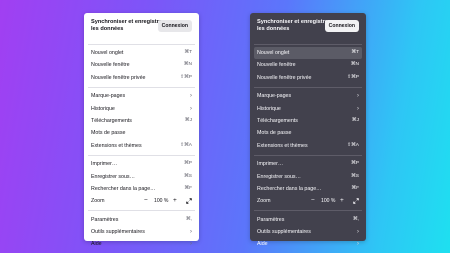 The height and width of the screenshot is (253, 450). Describe the element at coordinates (96, 244) in the screenshot. I see `menu-item-label: Aide` at that location.